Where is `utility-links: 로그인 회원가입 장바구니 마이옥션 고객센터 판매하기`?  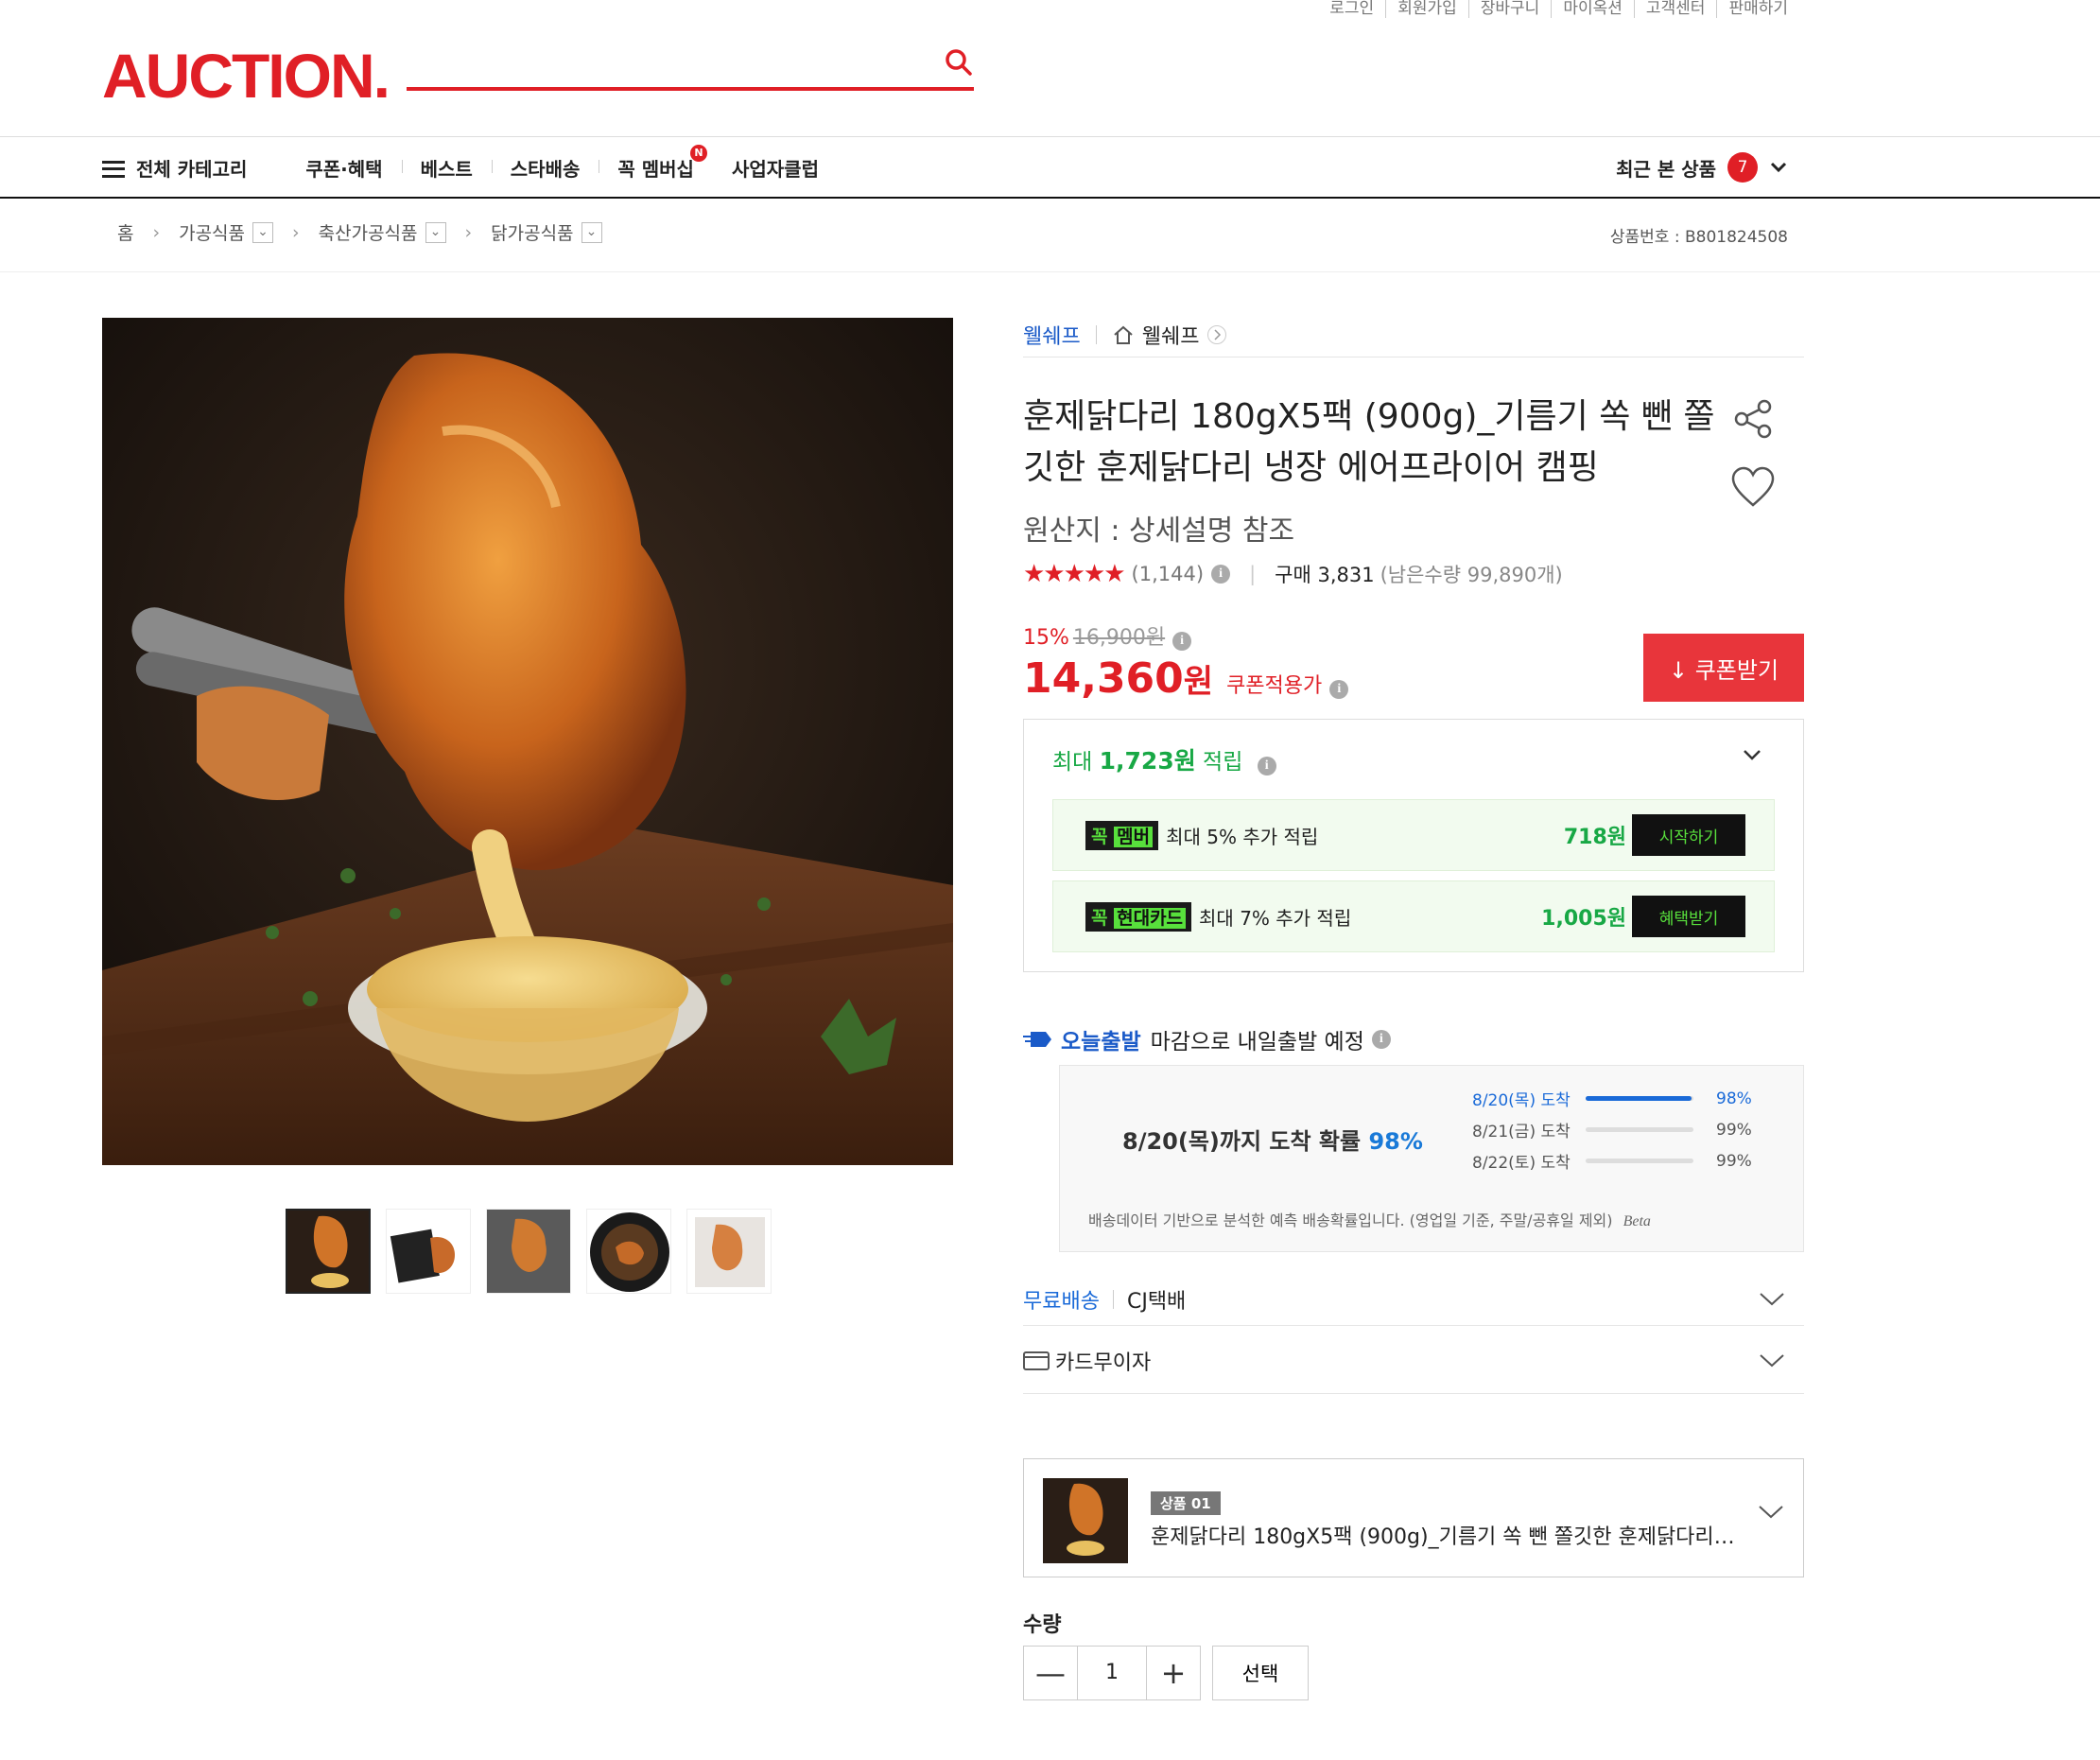
utility-links: 로그인 회원가입 장바구니 마이옥션 고객센터 판매하기 is located at coordinates (1559, 9).